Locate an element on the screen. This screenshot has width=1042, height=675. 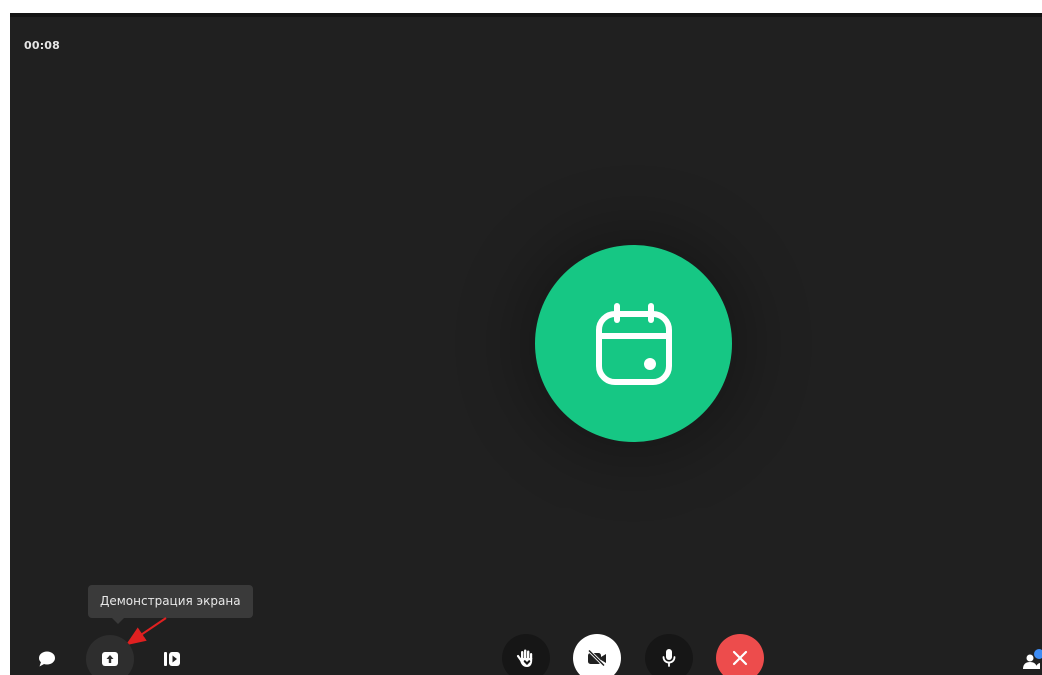
raise-hand-button is located at coordinates (526, 654).